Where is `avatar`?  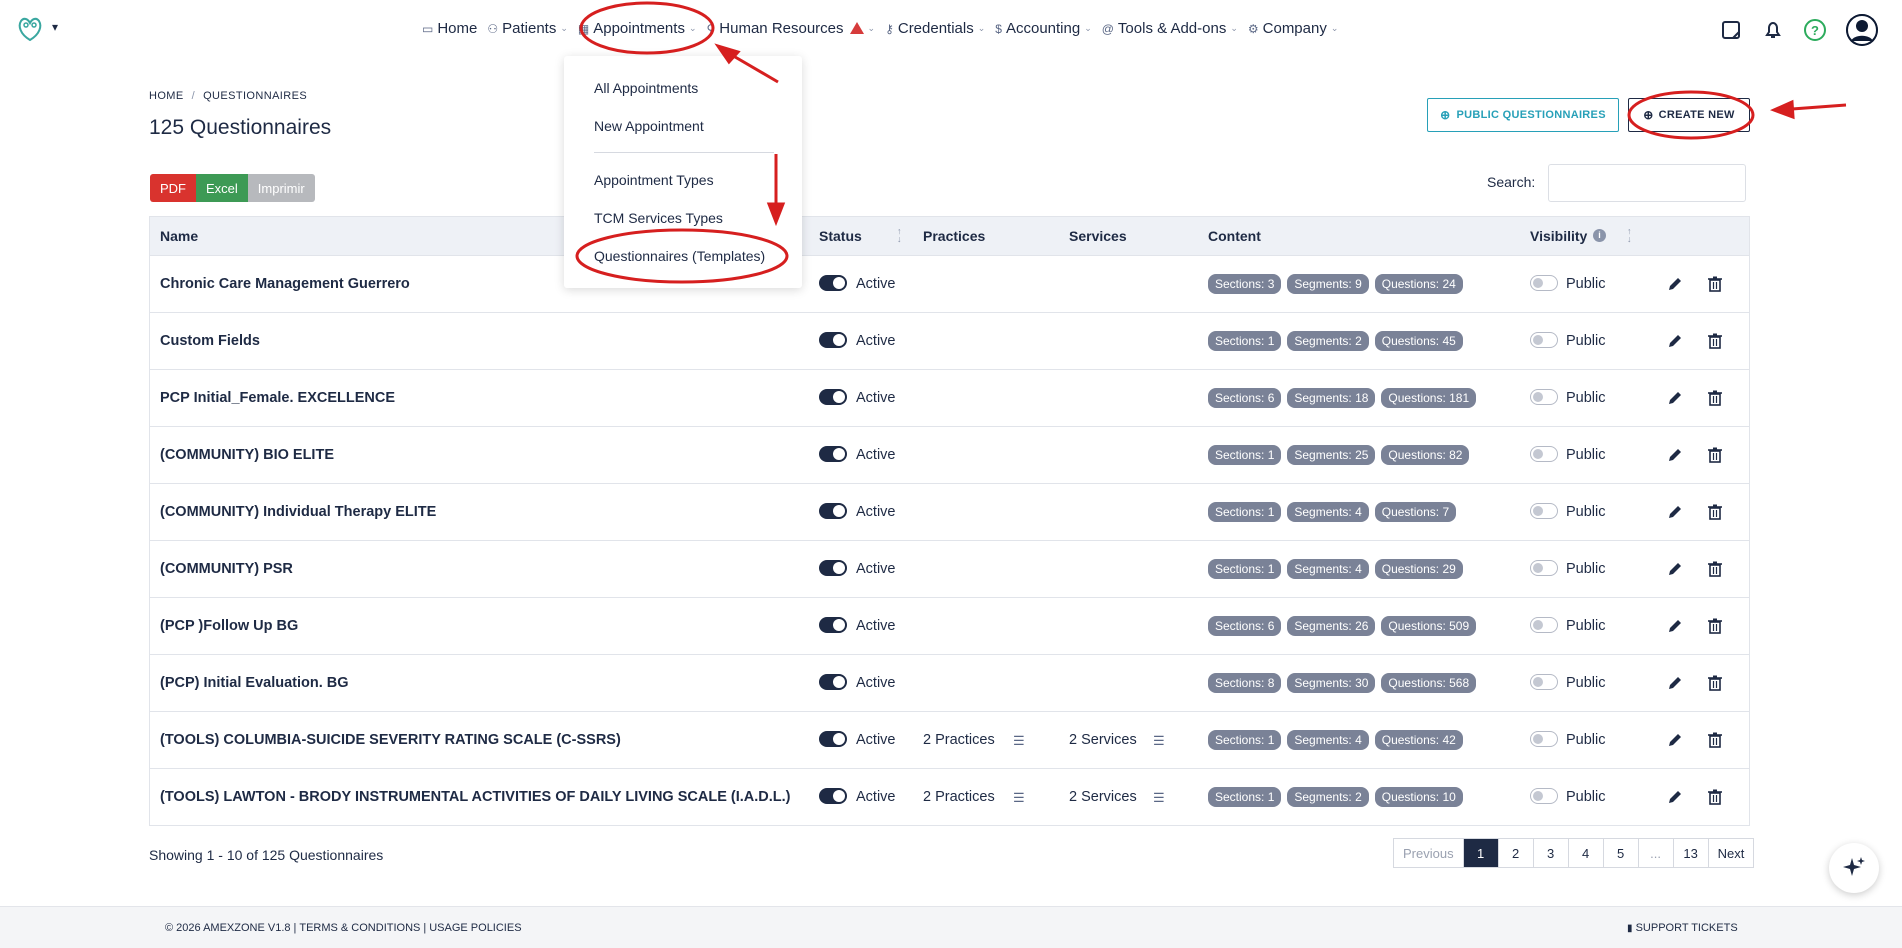 avatar is located at coordinates (1862, 30).